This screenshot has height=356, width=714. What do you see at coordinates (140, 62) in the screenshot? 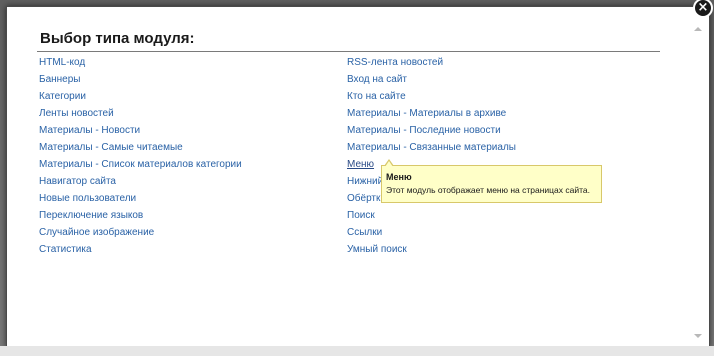
I see `module-link: HTML-код` at bounding box center [140, 62].